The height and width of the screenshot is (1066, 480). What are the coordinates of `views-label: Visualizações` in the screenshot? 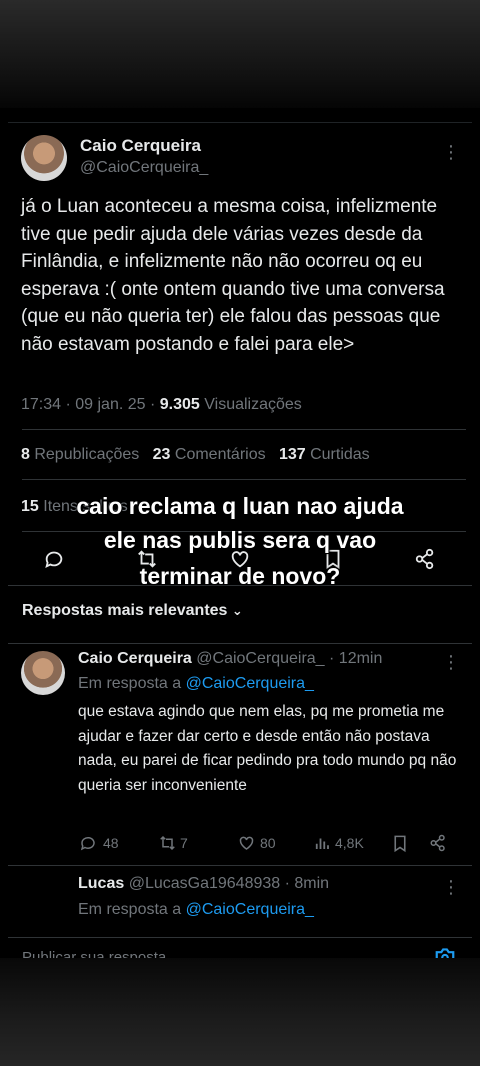 It's located at (250, 404).